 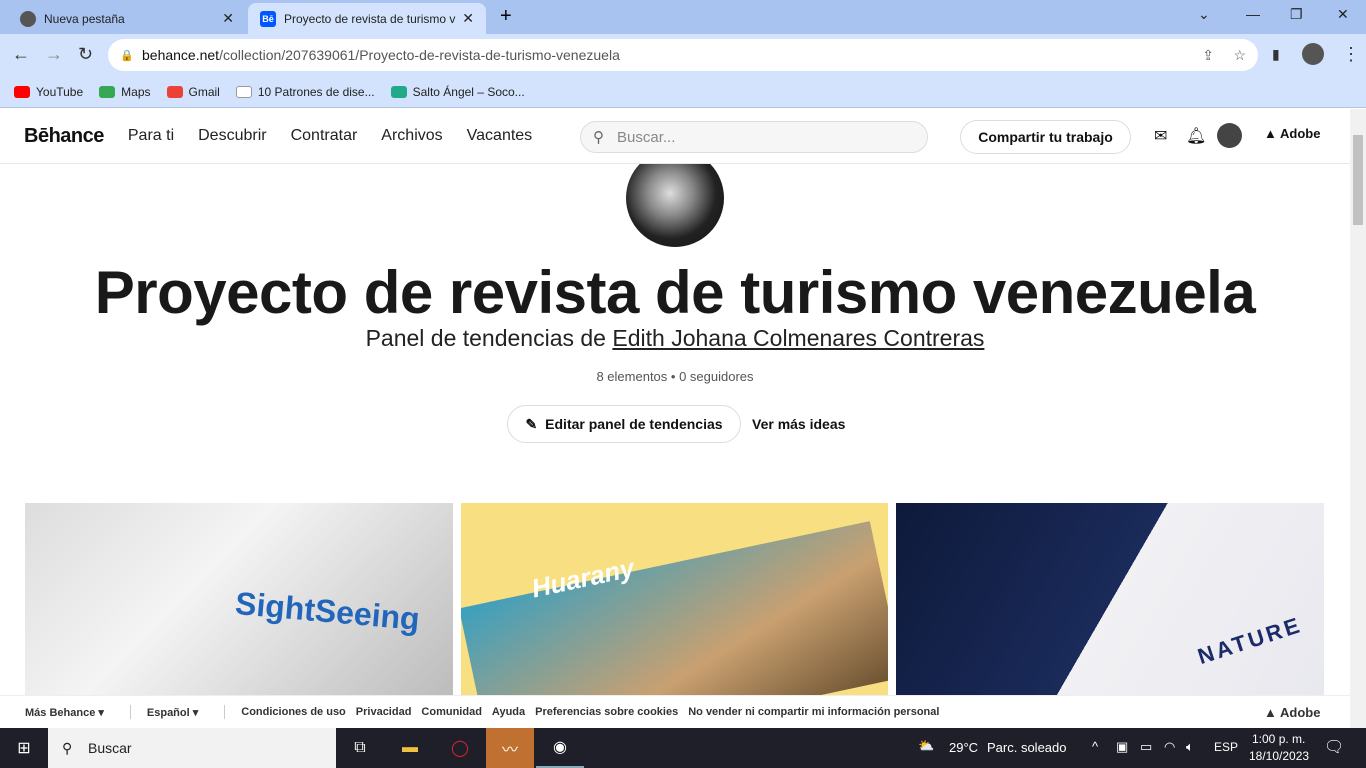 What do you see at coordinates (1196, 136) in the screenshot?
I see `bell-icon: 🔔︎` at bounding box center [1196, 136].